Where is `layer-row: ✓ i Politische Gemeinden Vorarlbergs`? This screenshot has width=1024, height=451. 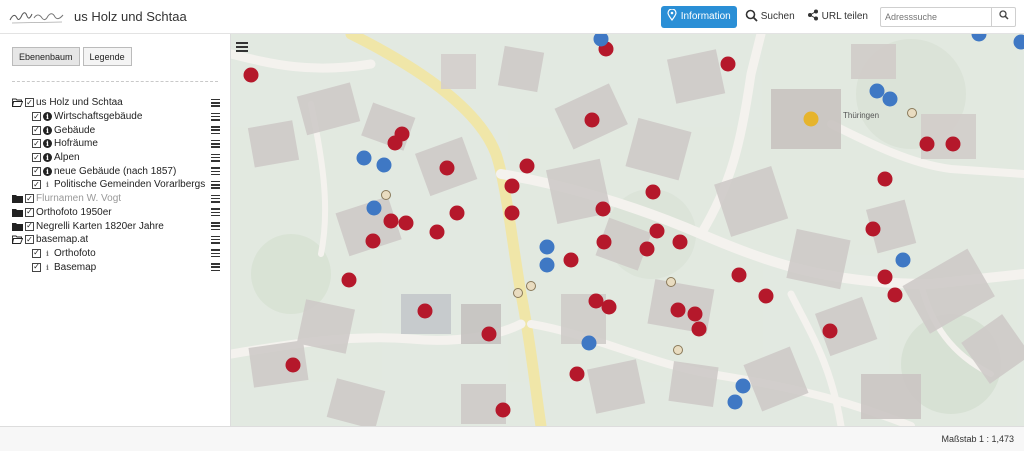 layer-row: ✓ i Politische Gemeinden Vorarlbergs is located at coordinates (116, 185).